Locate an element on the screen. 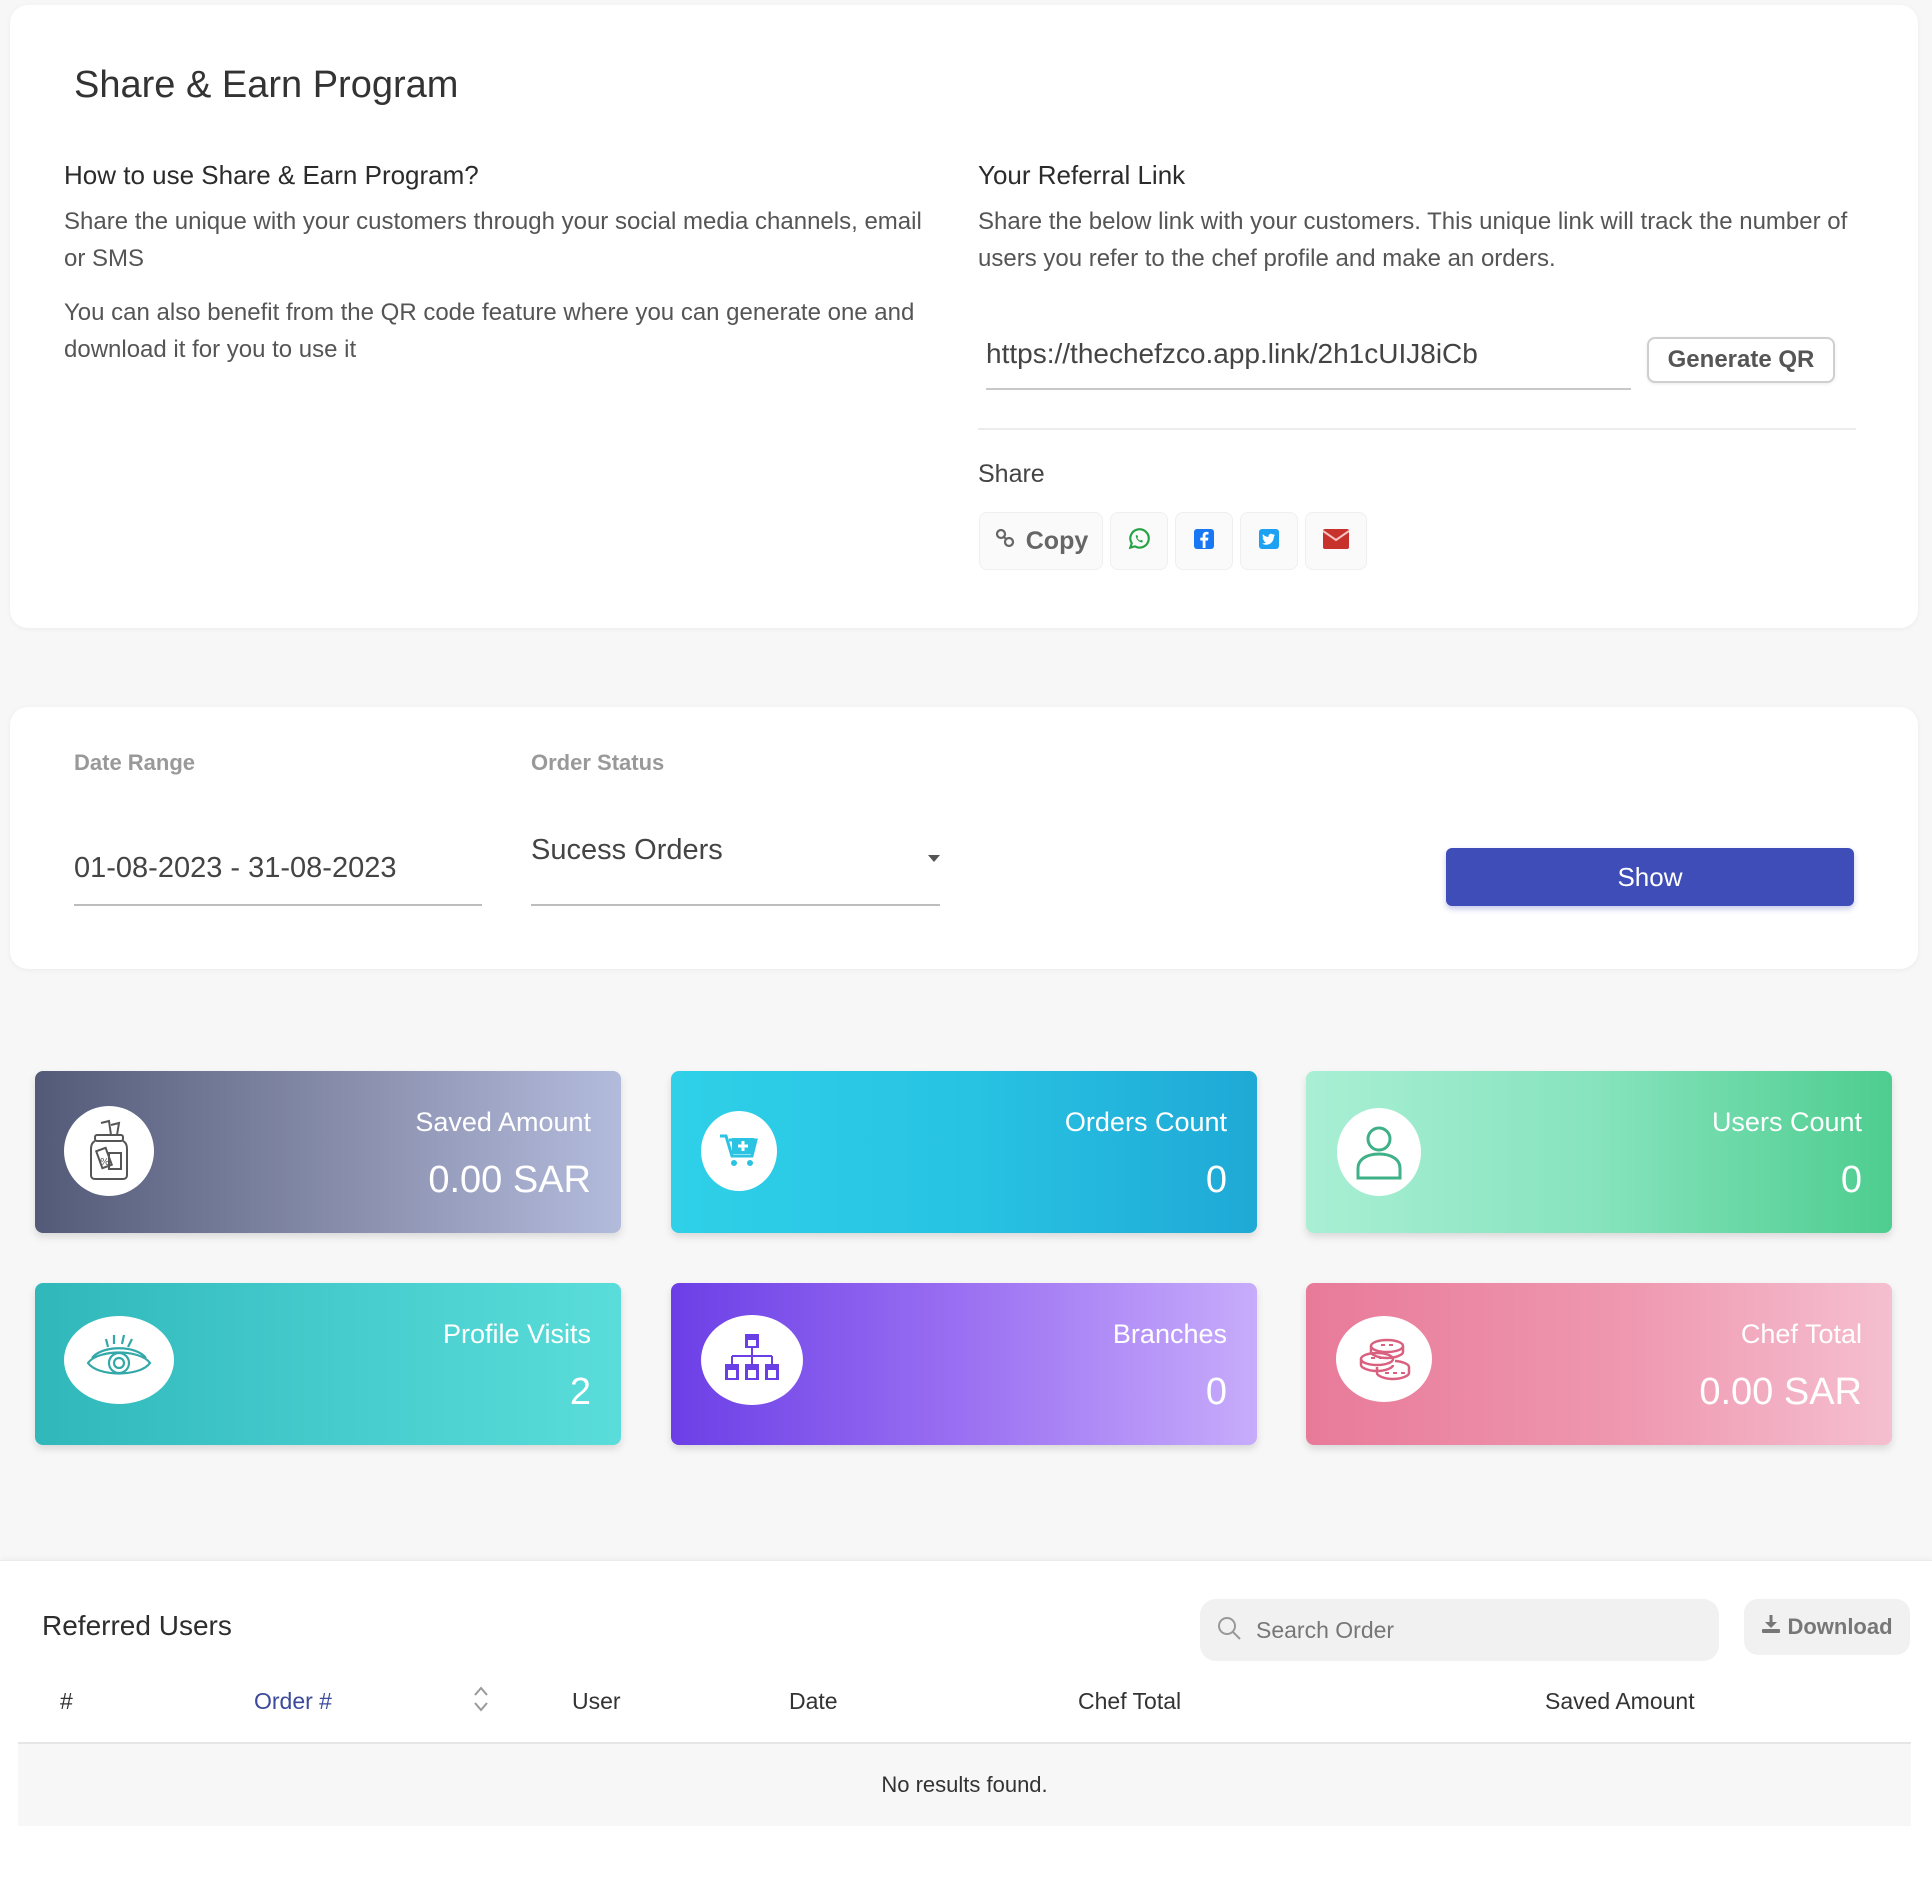 Image resolution: width=1932 pixels, height=1902 pixels. order-status-select: Sucess Orders is located at coordinates (735, 863).